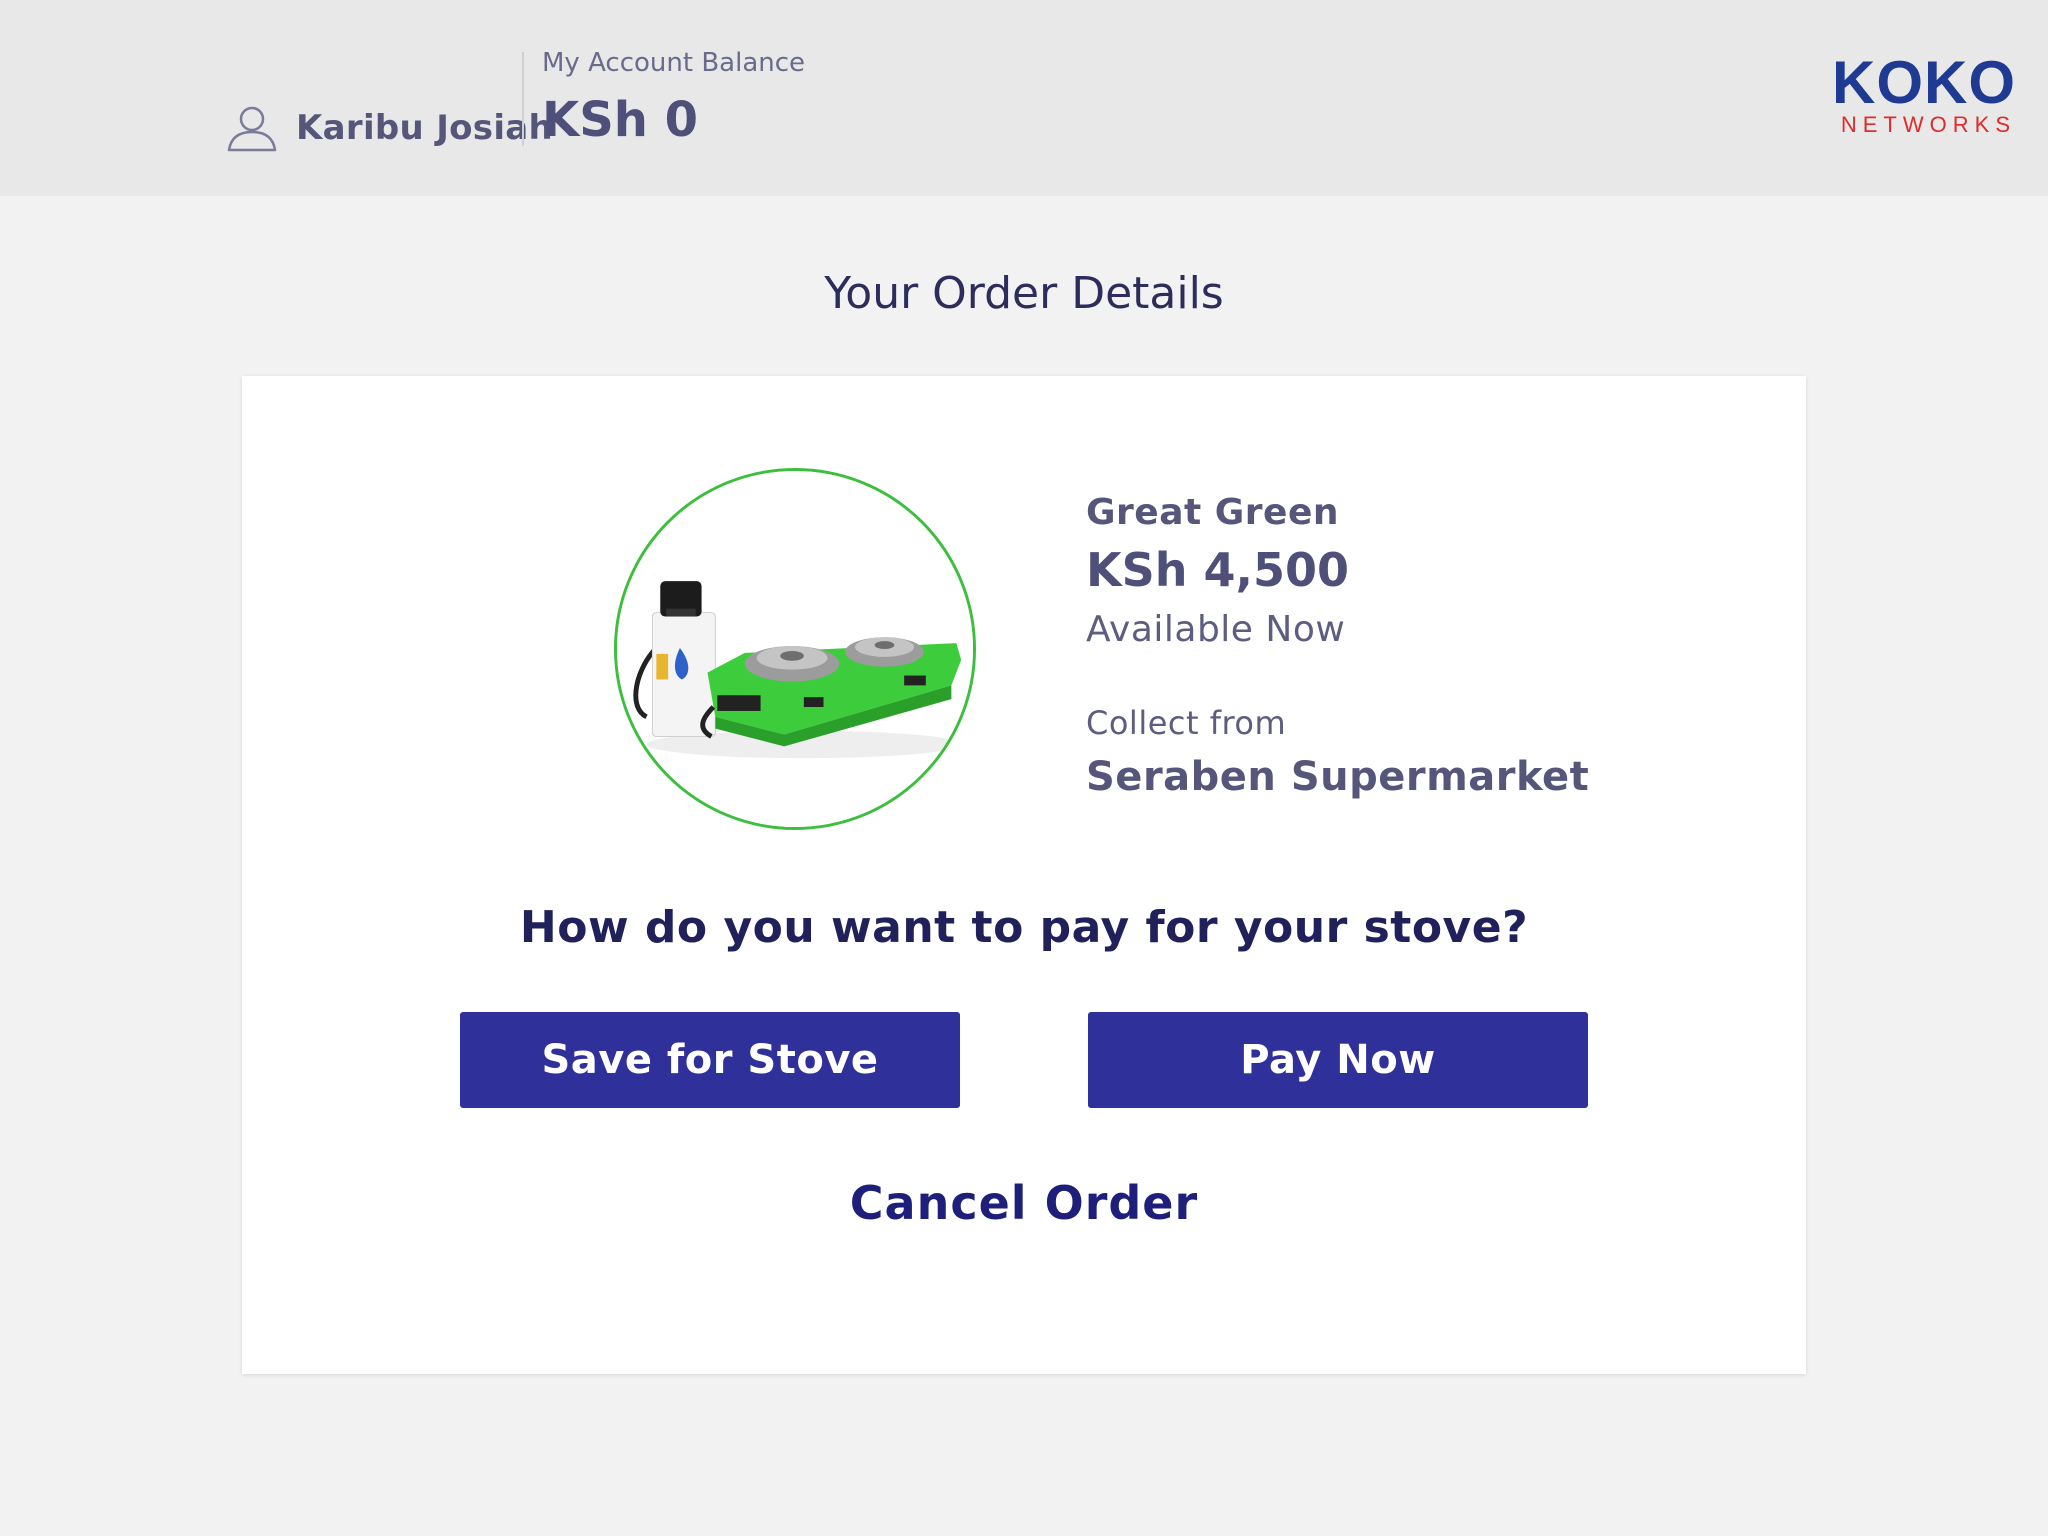 This screenshot has width=2048, height=1536. Describe the element at coordinates (1024, 927) in the screenshot. I see `payment-question: How do you want to pay for your stove?` at that location.